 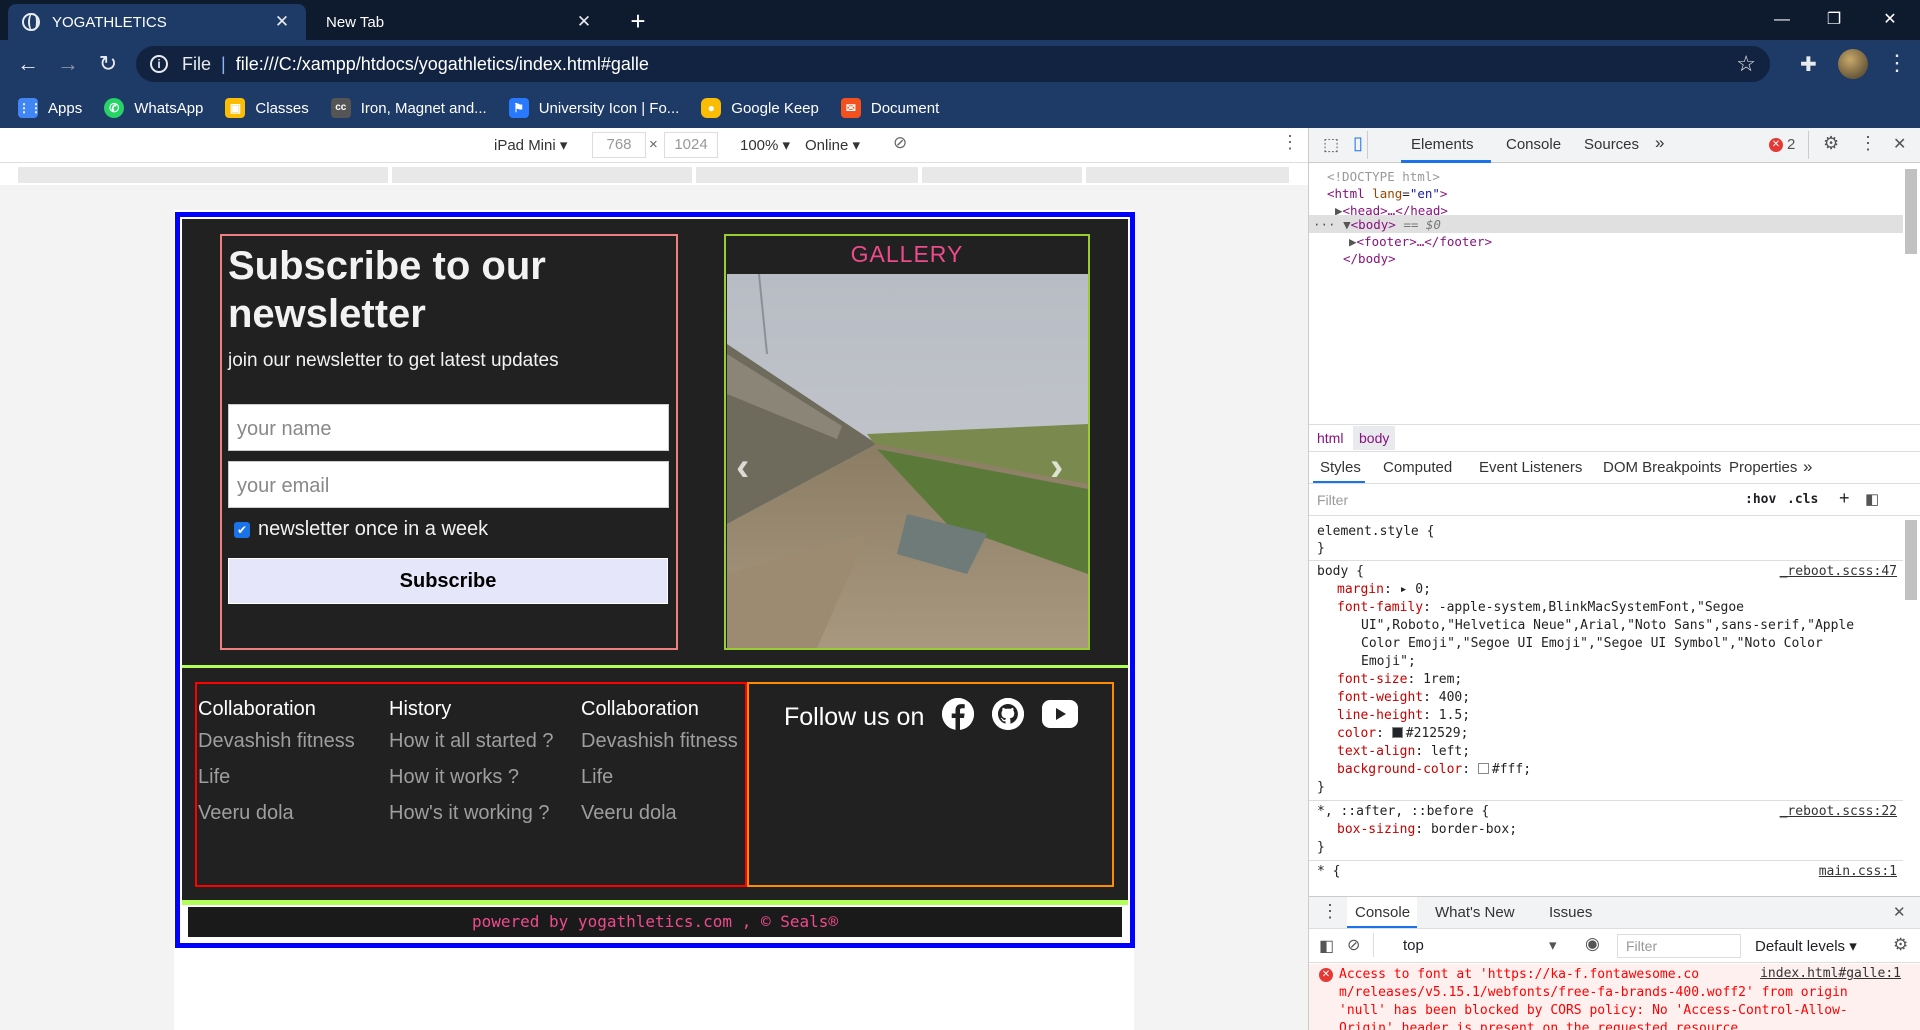 I want to click on css-prop-box-sizing: box-sizing: border-box;, so click(x=1427, y=829).